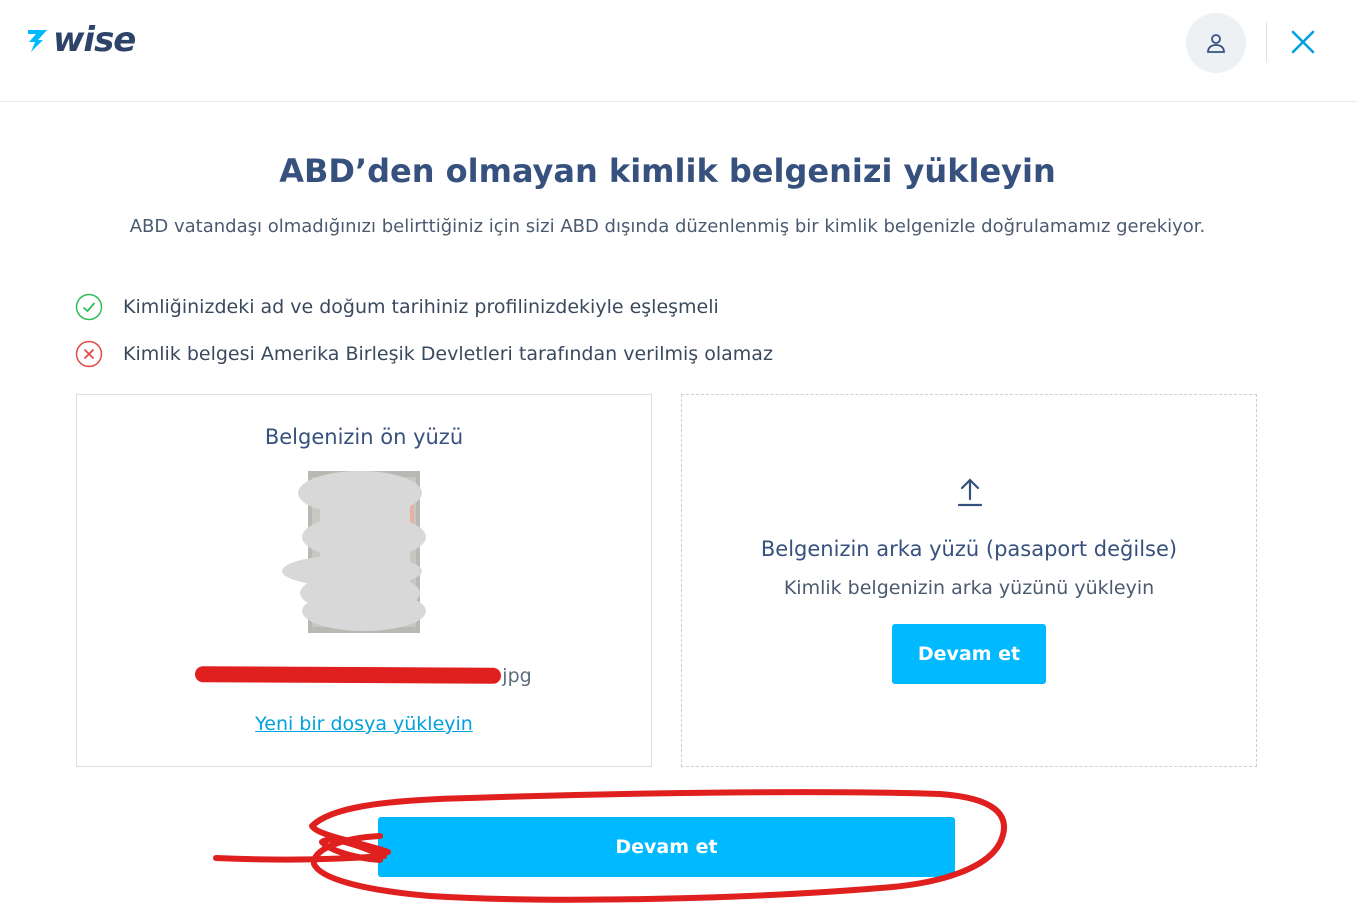 The height and width of the screenshot is (905, 1357). Describe the element at coordinates (364, 437) in the screenshot. I see `front-card-title: Belgenizin ön yüzü` at that location.